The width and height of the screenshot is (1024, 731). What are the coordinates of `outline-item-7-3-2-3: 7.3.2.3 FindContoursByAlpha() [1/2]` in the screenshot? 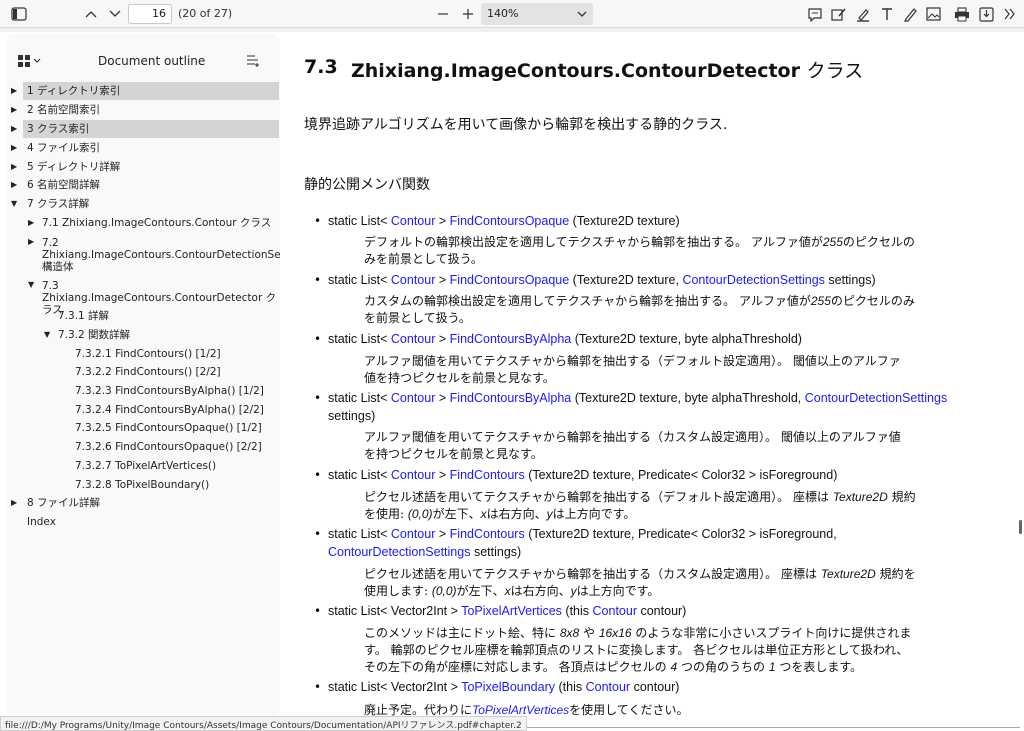 It's located at (169, 391).